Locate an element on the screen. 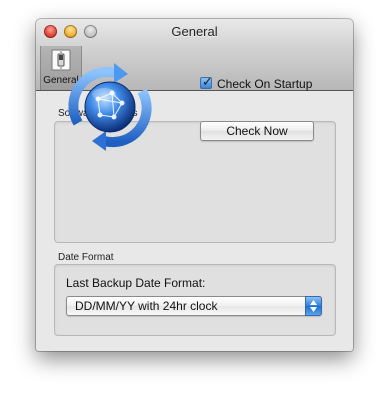  window-title: General is located at coordinates (194, 31).